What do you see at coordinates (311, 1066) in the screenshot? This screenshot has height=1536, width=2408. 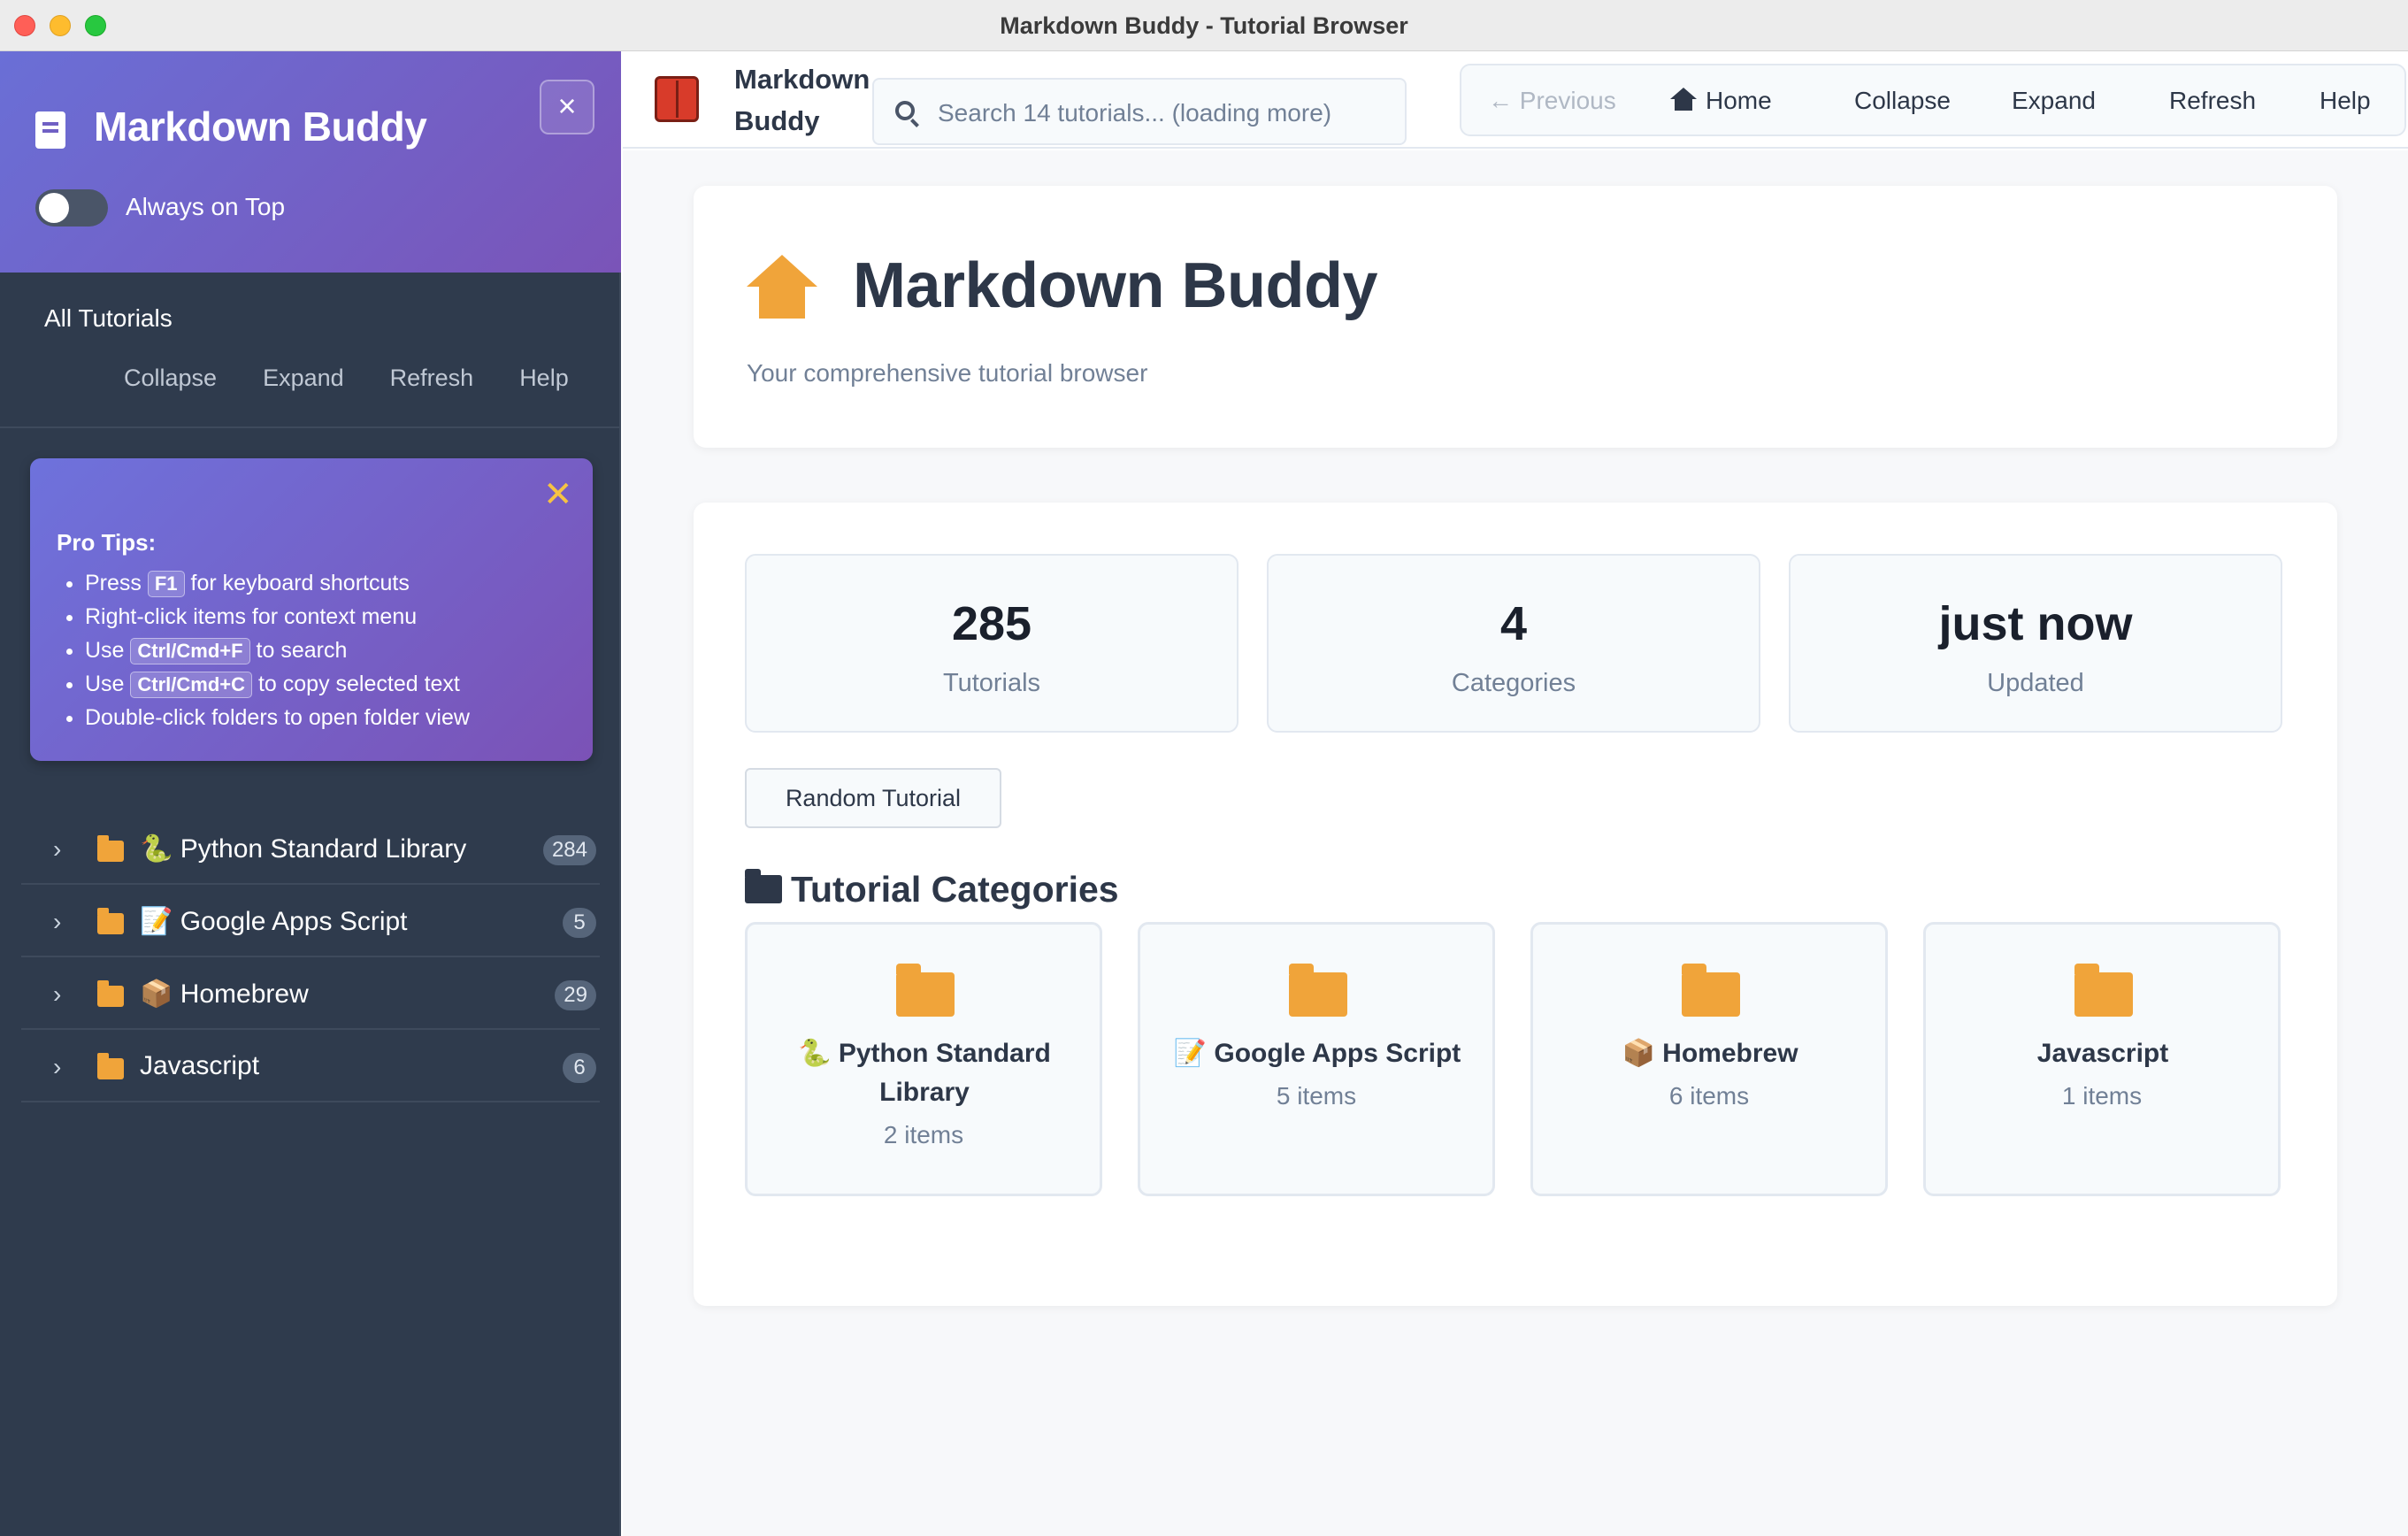 I see `tree-item-javascript: › Javascript 6` at bounding box center [311, 1066].